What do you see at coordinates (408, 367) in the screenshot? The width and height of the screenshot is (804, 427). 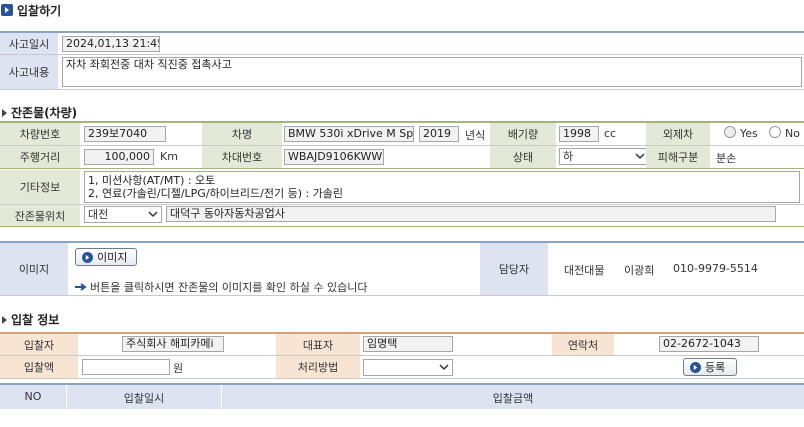 I see `method-select` at bounding box center [408, 367].